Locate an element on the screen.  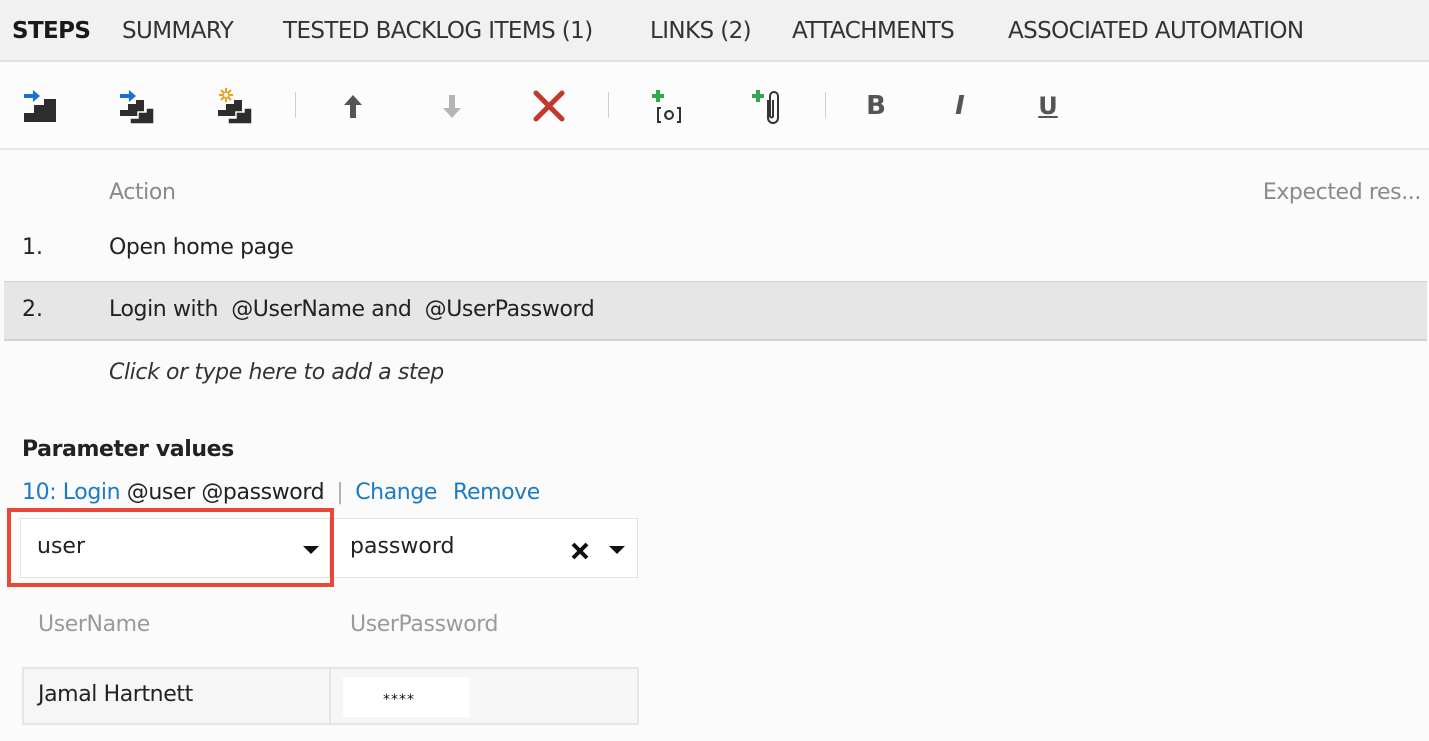
remove-link: Remove is located at coordinates (496, 492).